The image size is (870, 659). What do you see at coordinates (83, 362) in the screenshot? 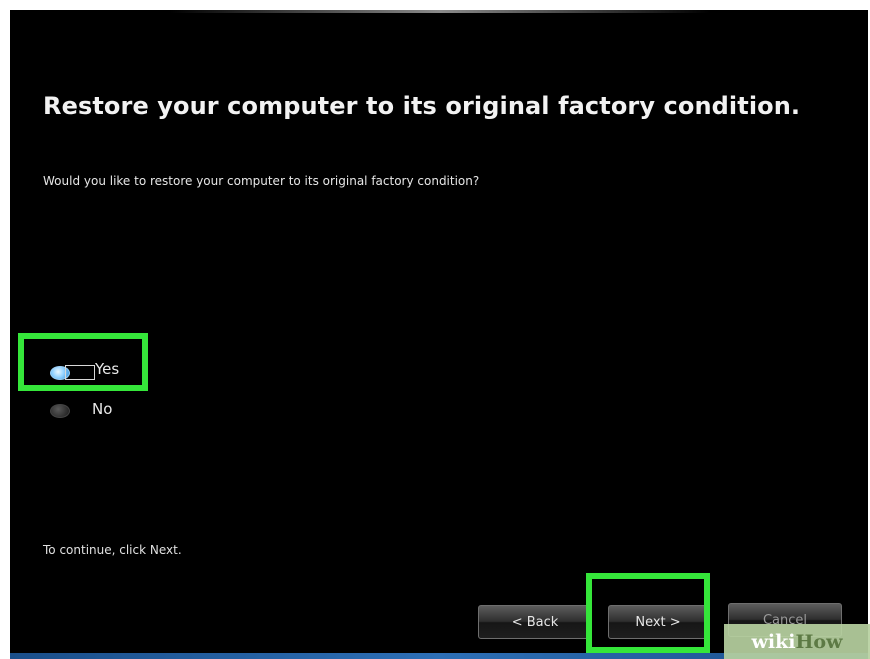
I see `yes-highlight-box` at bounding box center [83, 362].